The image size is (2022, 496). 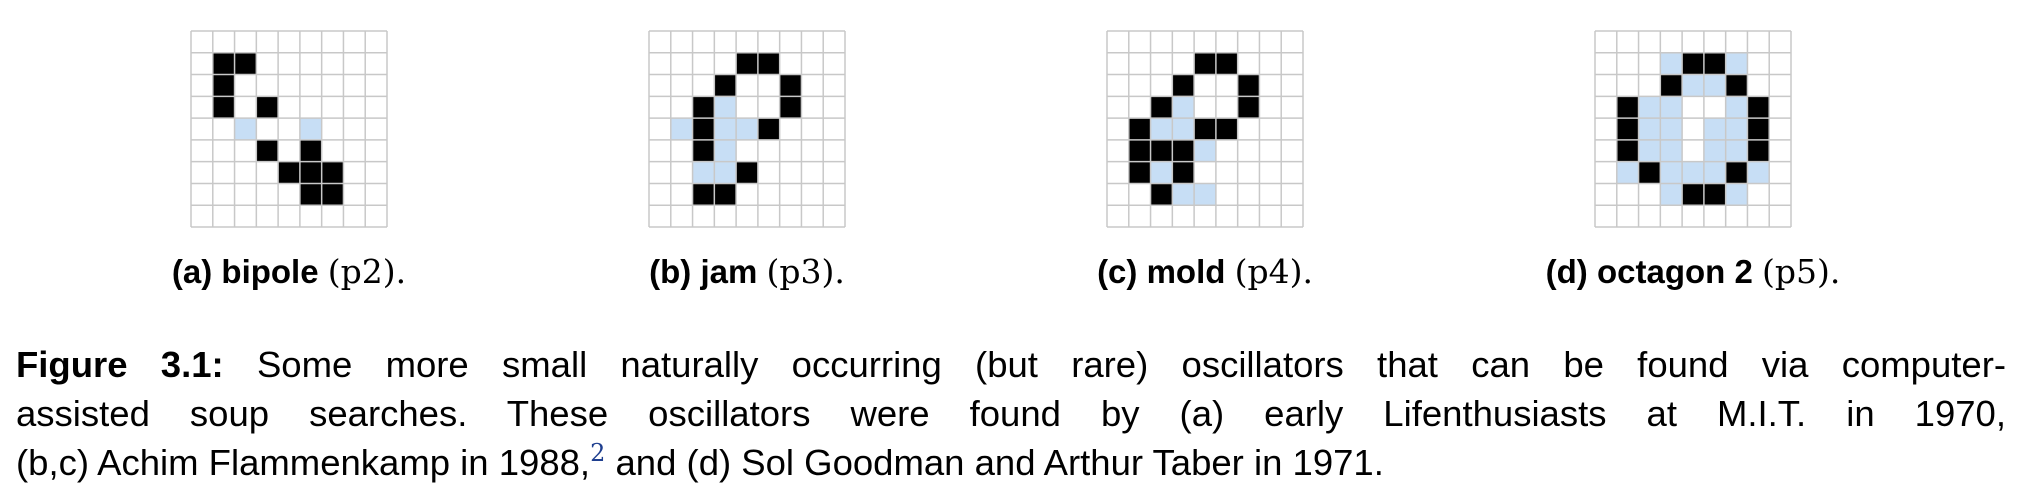 What do you see at coordinates (1693, 271) in the screenshot?
I see `subfigure-d-caption: (d) octagon 2 (p5).` at bounding box center [1693, 271].